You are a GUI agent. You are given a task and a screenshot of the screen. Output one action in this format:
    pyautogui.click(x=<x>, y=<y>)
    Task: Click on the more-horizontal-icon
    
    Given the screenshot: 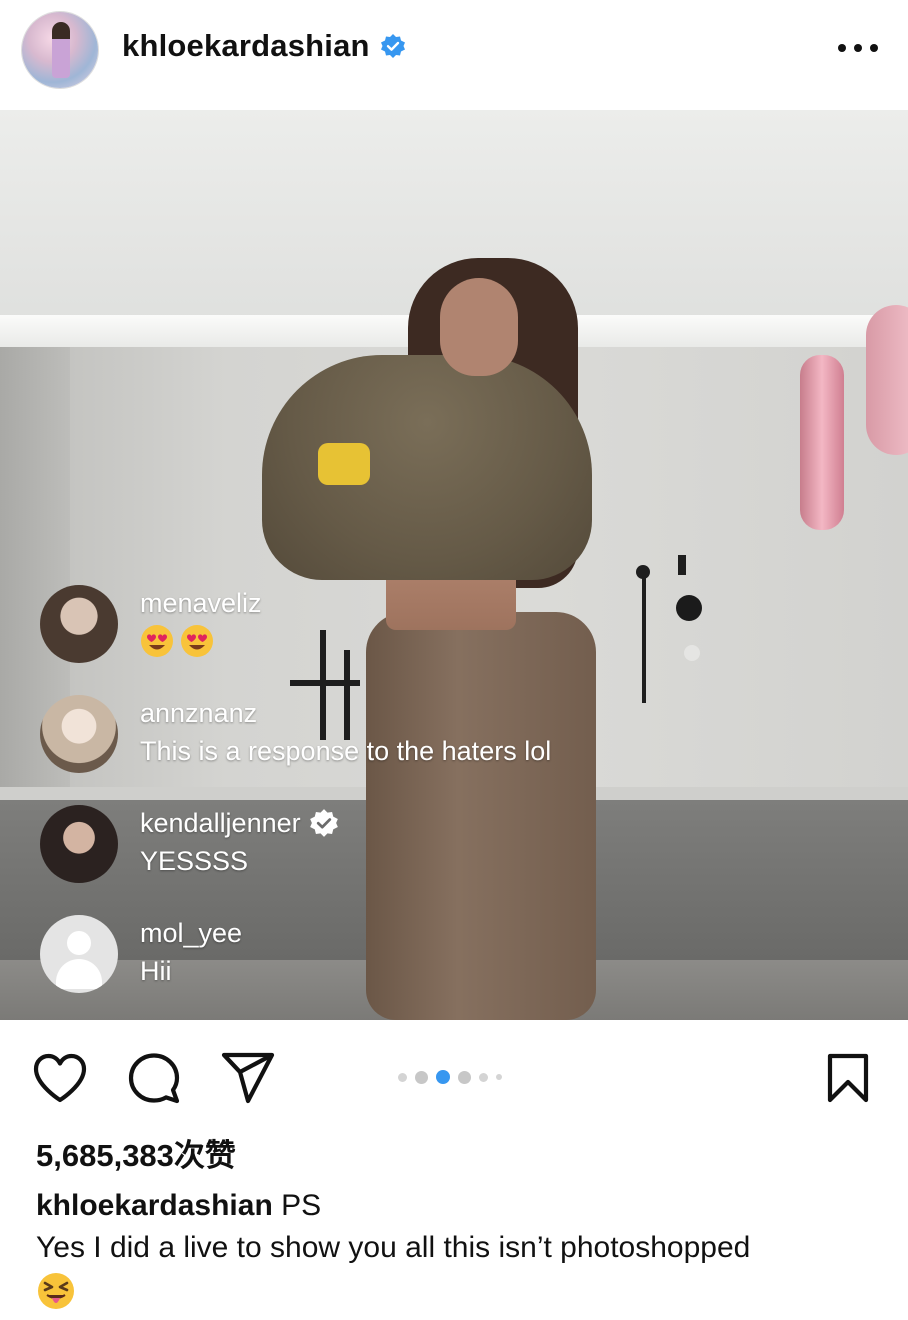 What is the action you would take?
    pyautogui.click(x=858, y=48)
    